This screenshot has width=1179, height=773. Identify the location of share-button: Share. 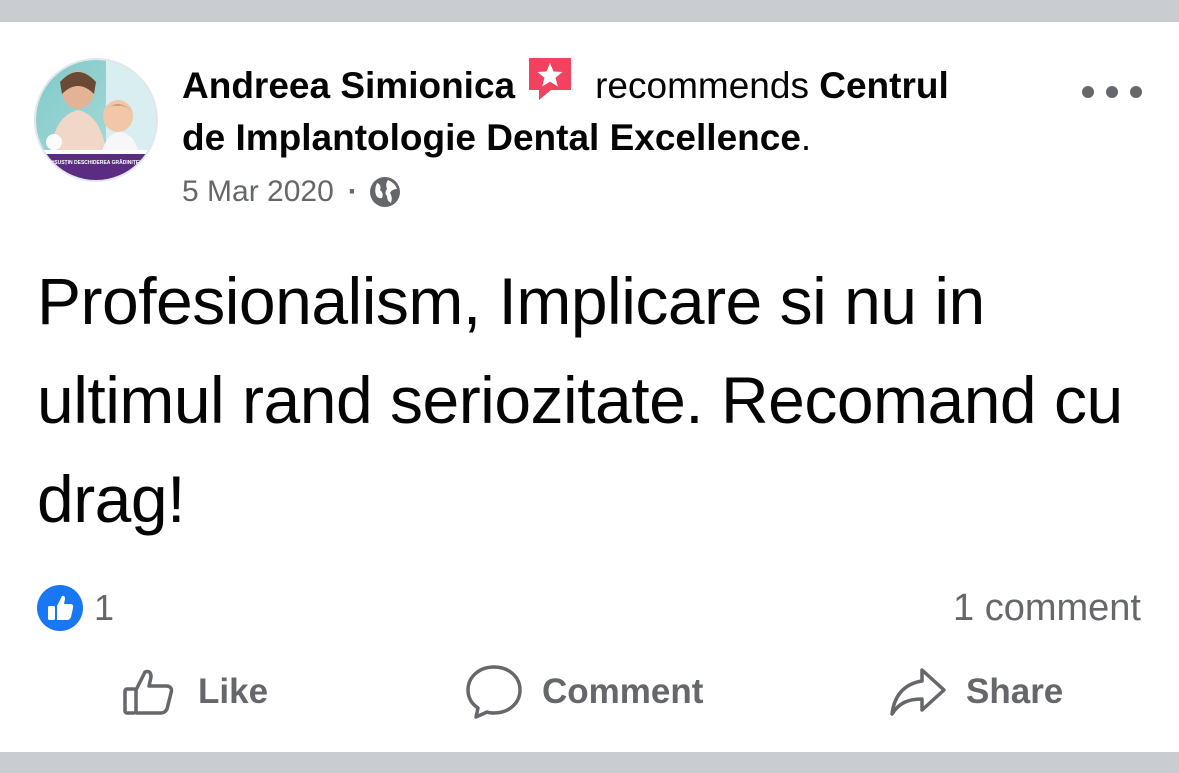
(975, 692).